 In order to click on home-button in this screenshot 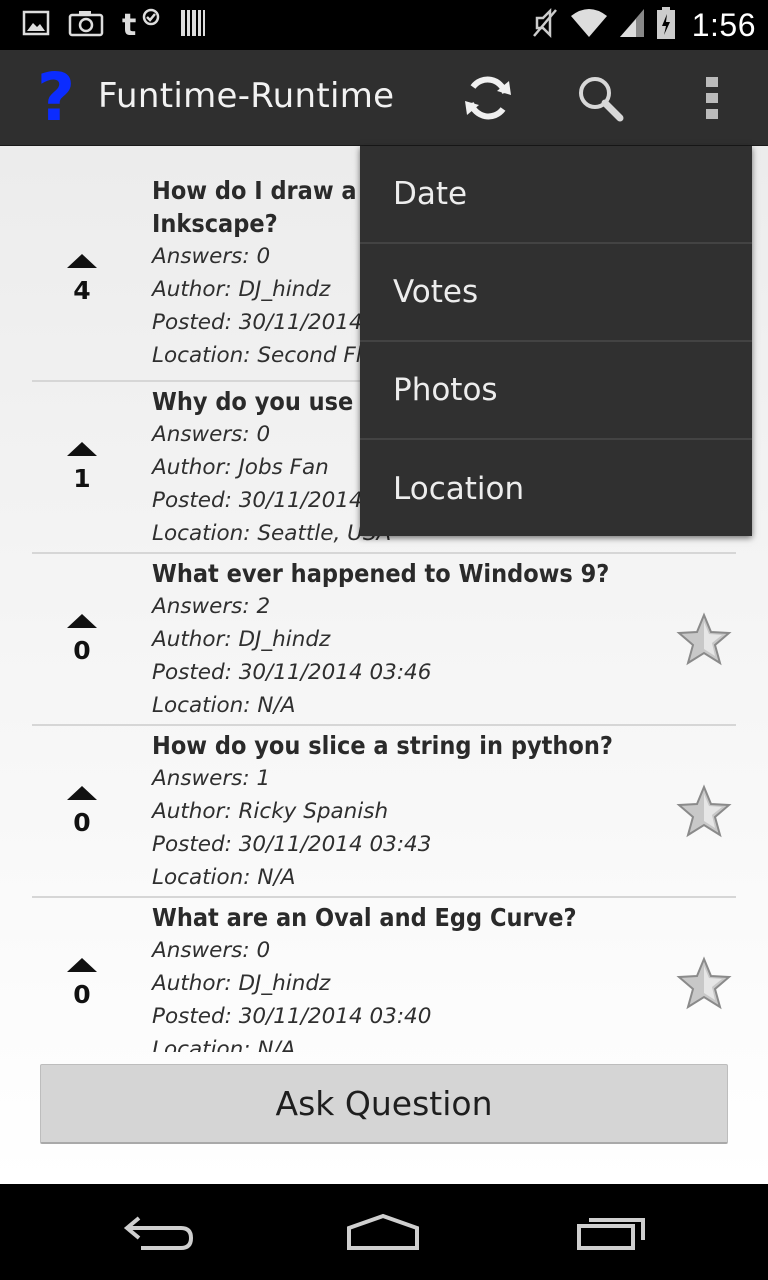, I will do `click(383, 1232)`.